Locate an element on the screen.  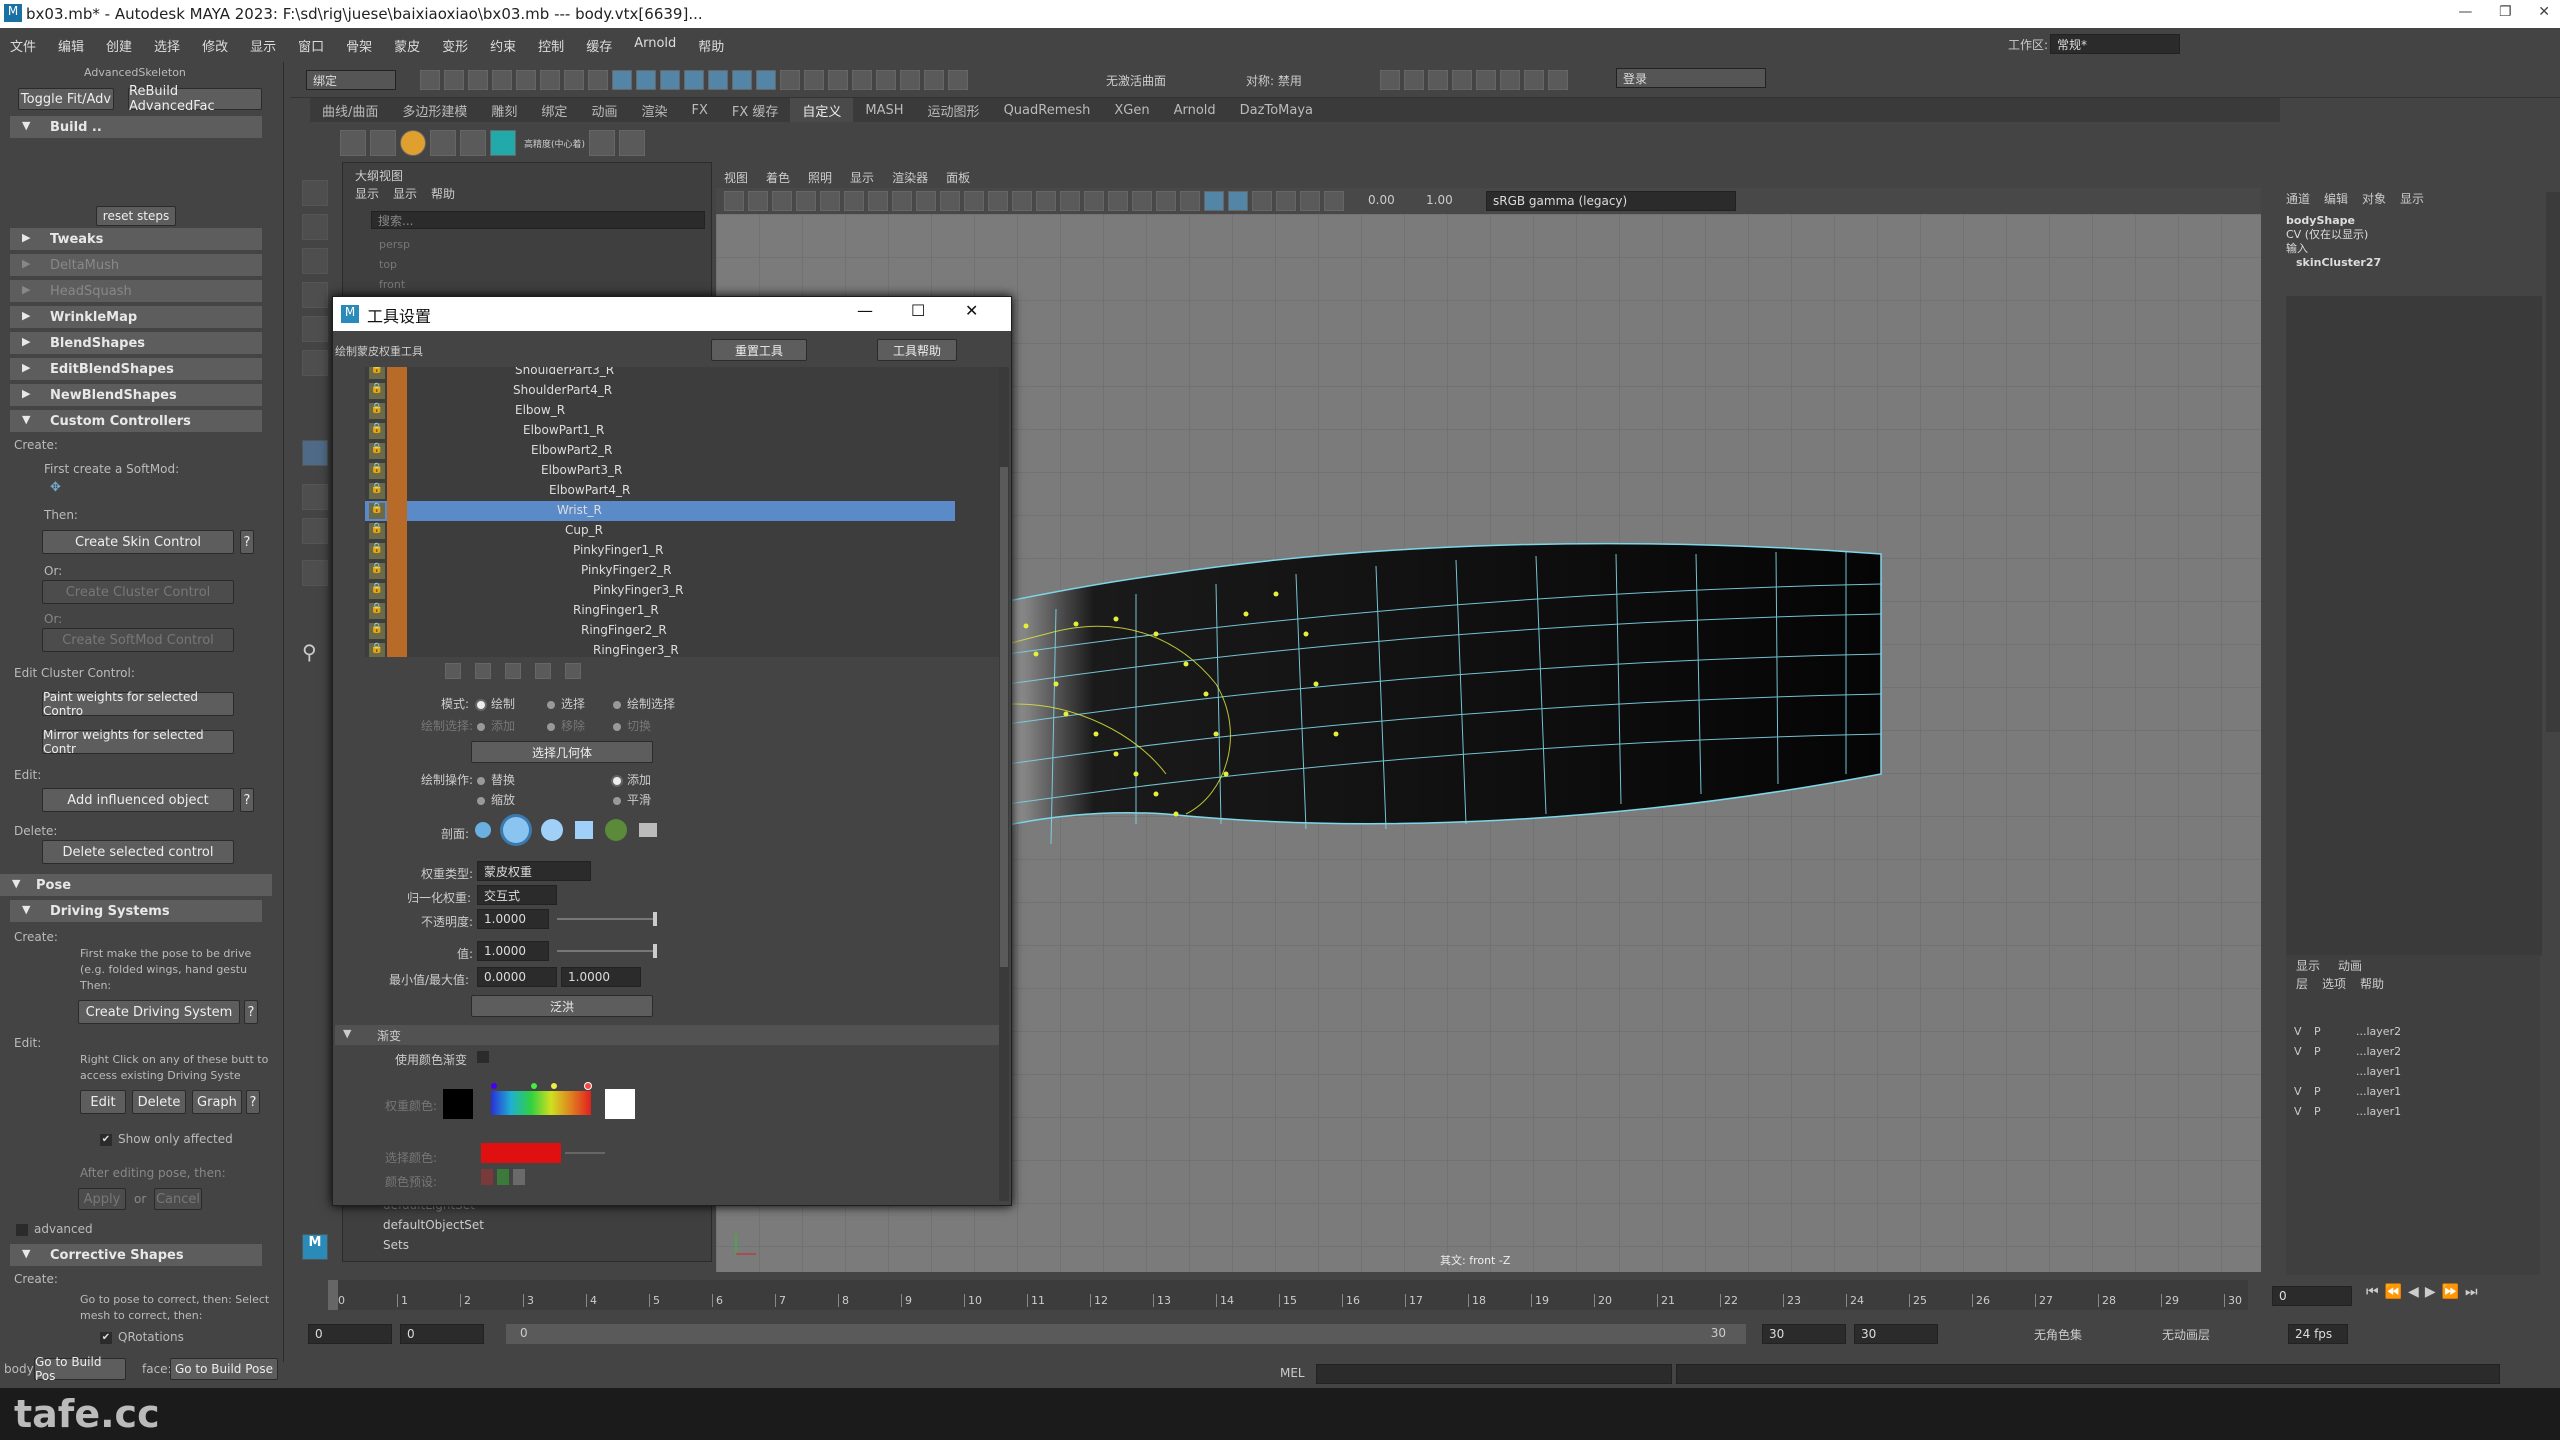
color-ramp is located at coordinates (541, 1105).